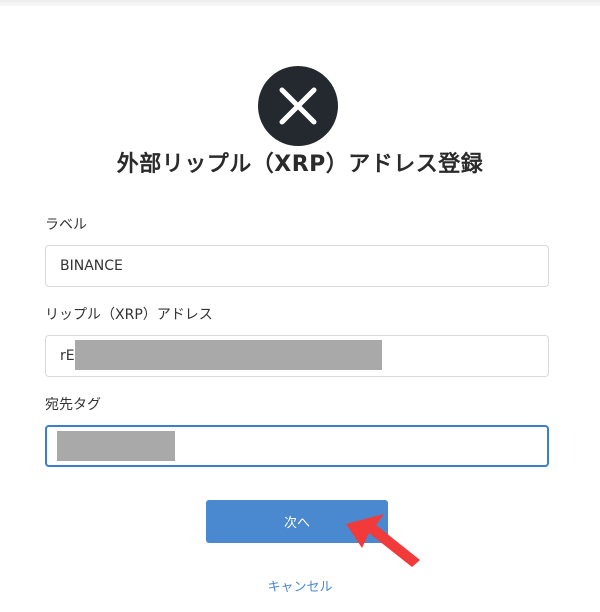  I want to click on xrp-address-value: rE, so click(67, 356).